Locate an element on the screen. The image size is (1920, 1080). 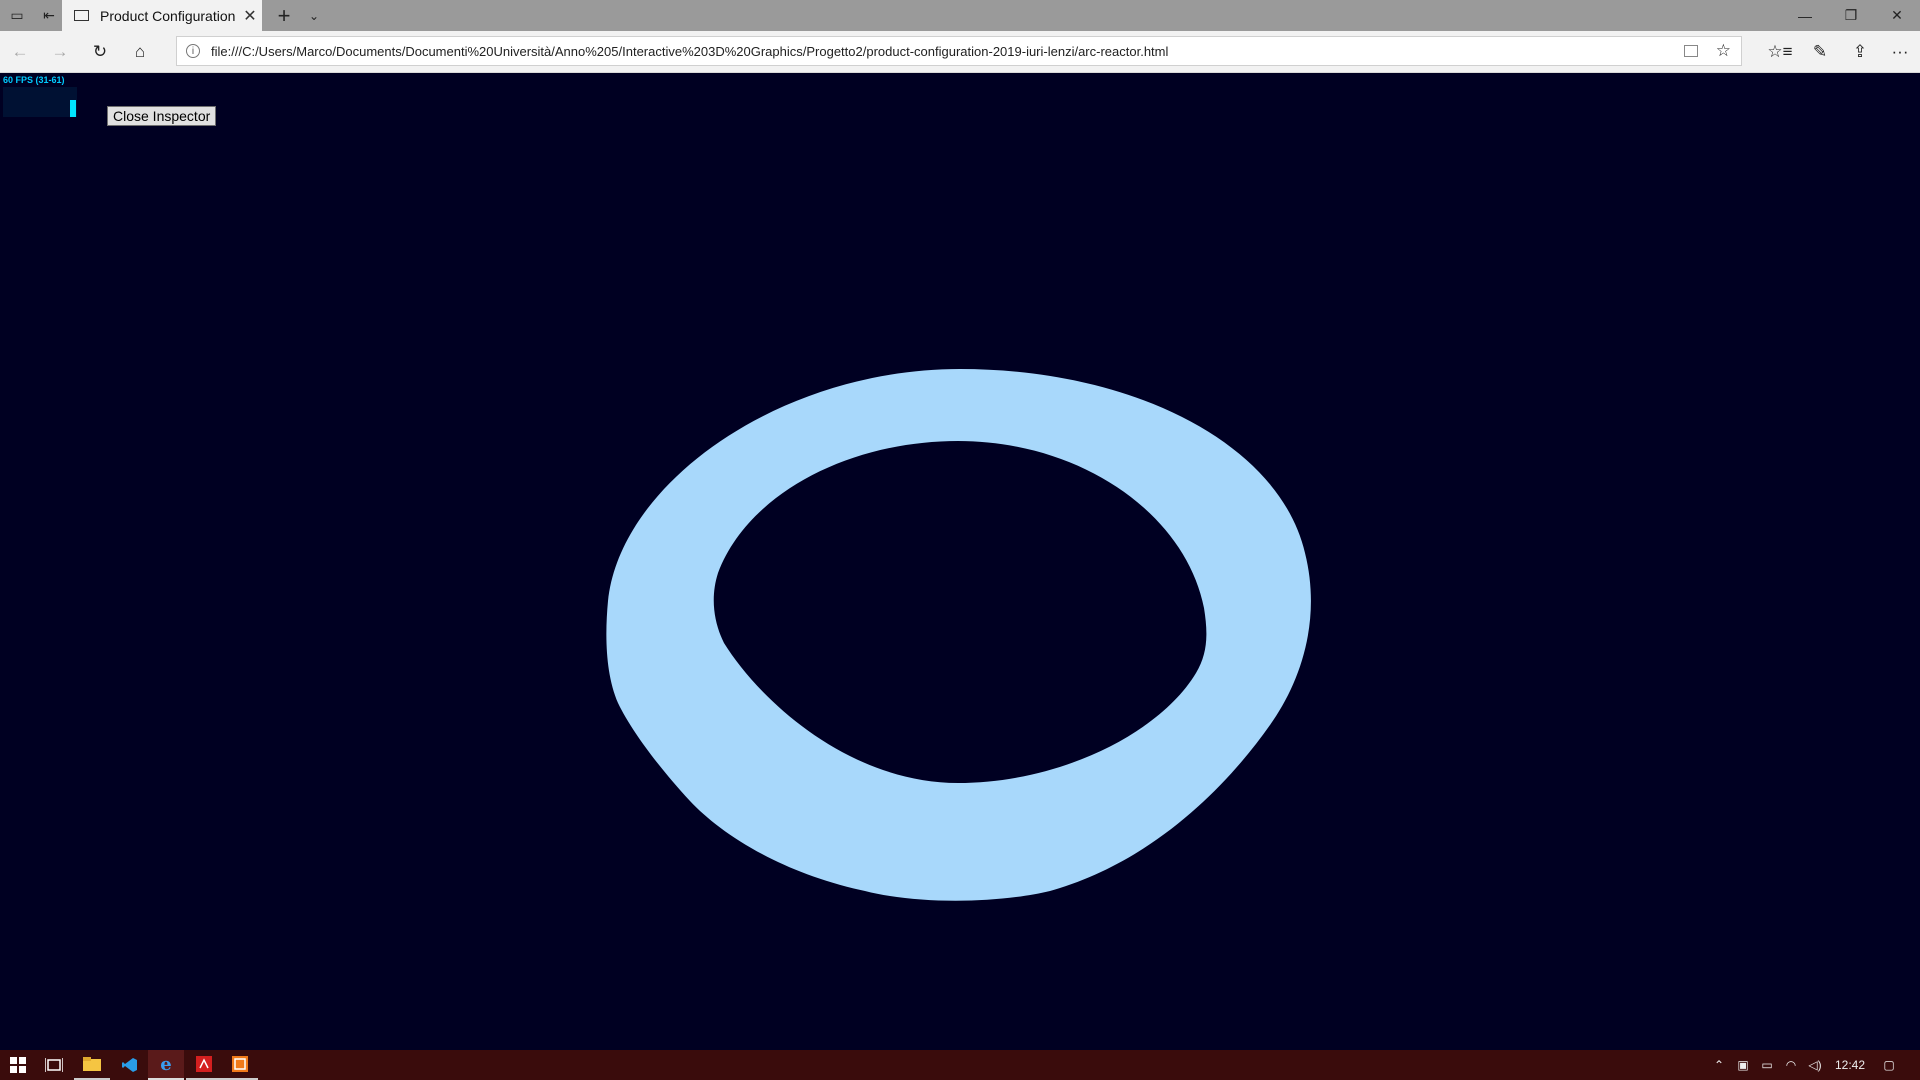
tab-strip: ▭ ⇤ Product Configuration ✕ + ⌄ — ❐ ✕ is located at coordinates (960, 15).